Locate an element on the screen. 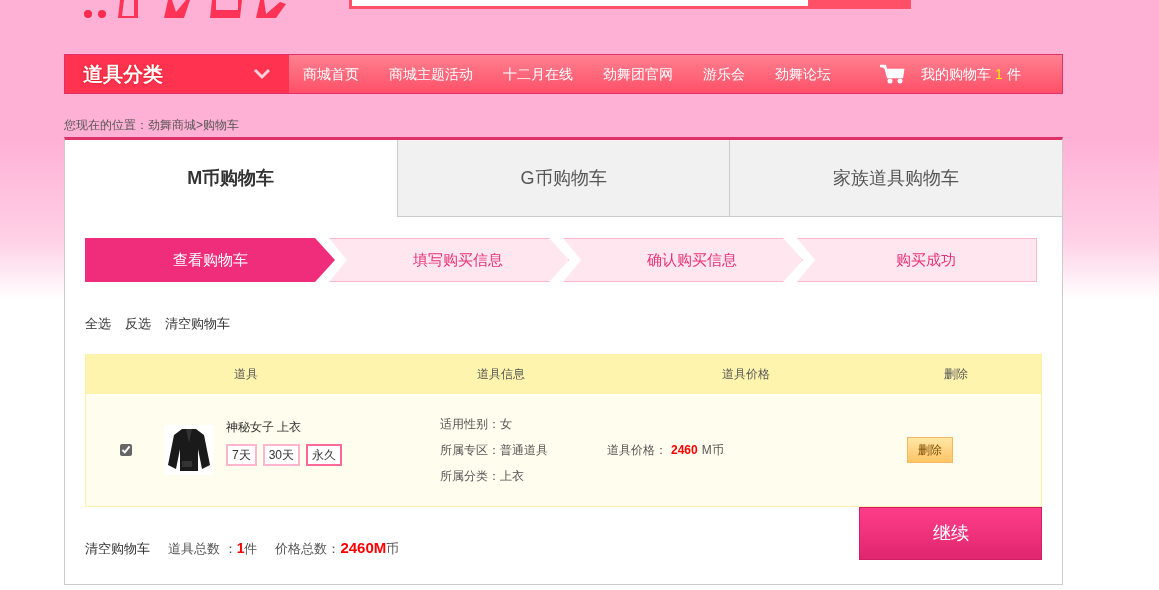 Image resolution: width=1159 pixels, height=590 pixels. progress-step: 确认购买信息 is located at coordinates (683, 260).